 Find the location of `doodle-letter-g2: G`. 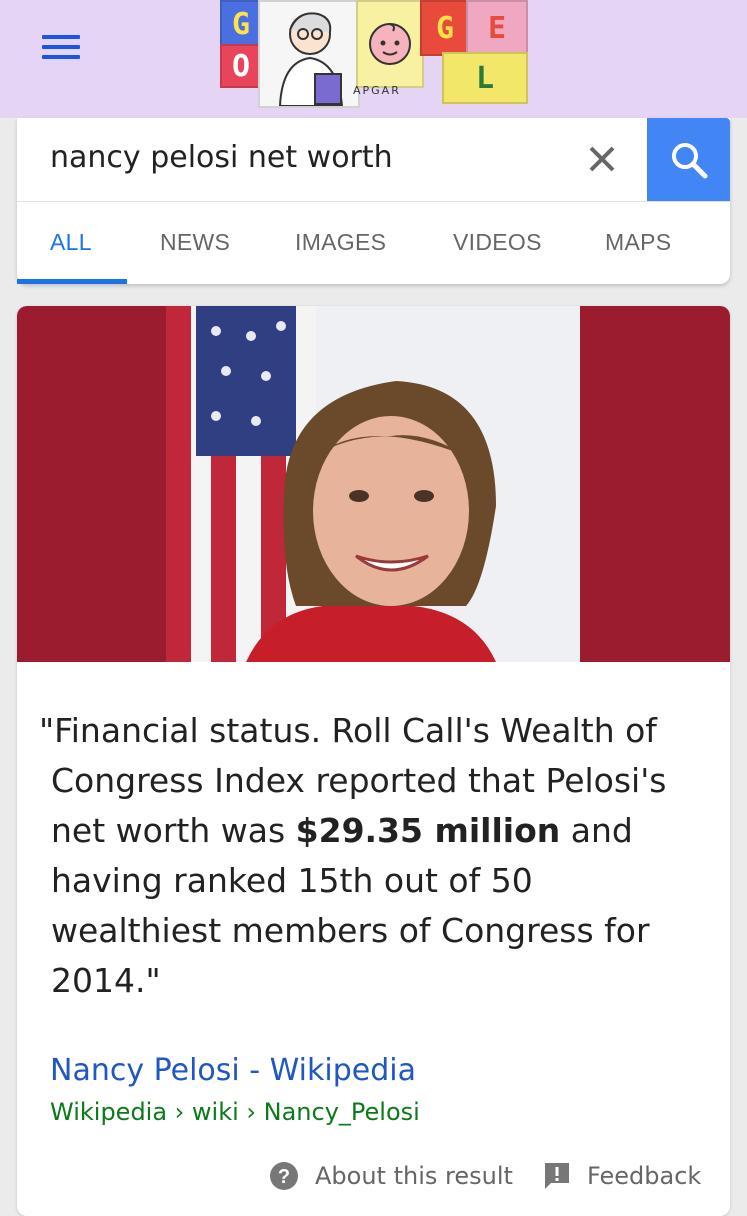

doodle-letter-g2: G is located at coordinates (445, 28).